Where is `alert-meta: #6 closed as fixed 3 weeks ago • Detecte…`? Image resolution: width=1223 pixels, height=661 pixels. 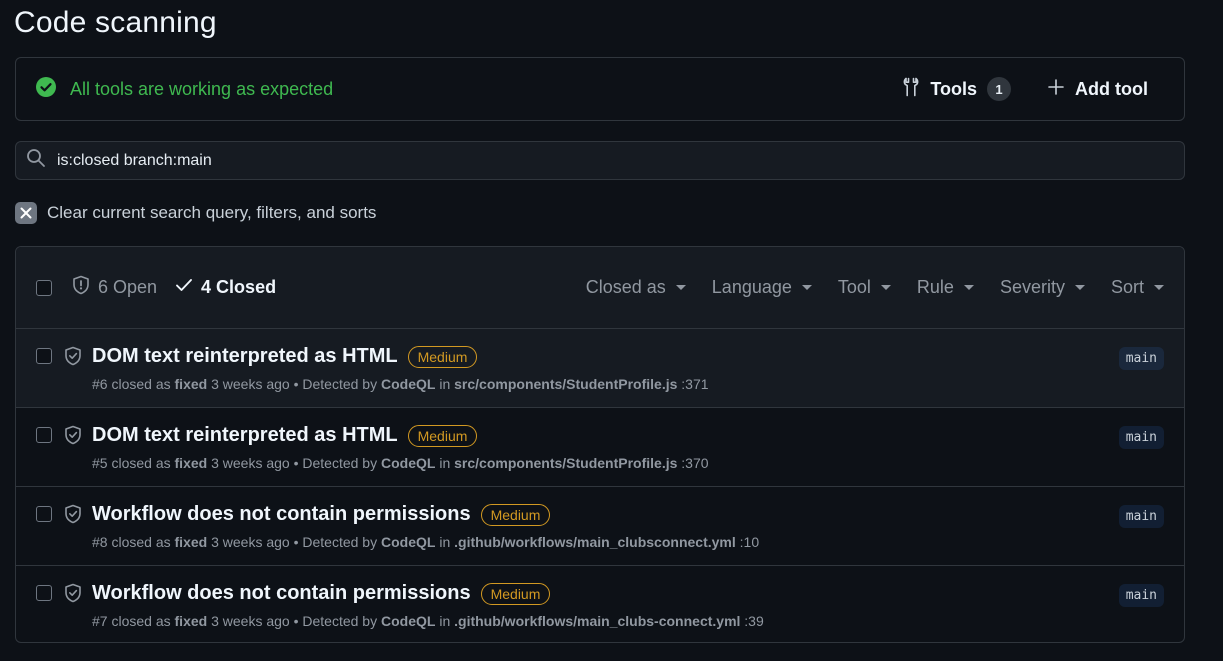
alert-meta: #6 closed as fixed 3 weeks ago • Detecte… is located at coordinates (628, 384).